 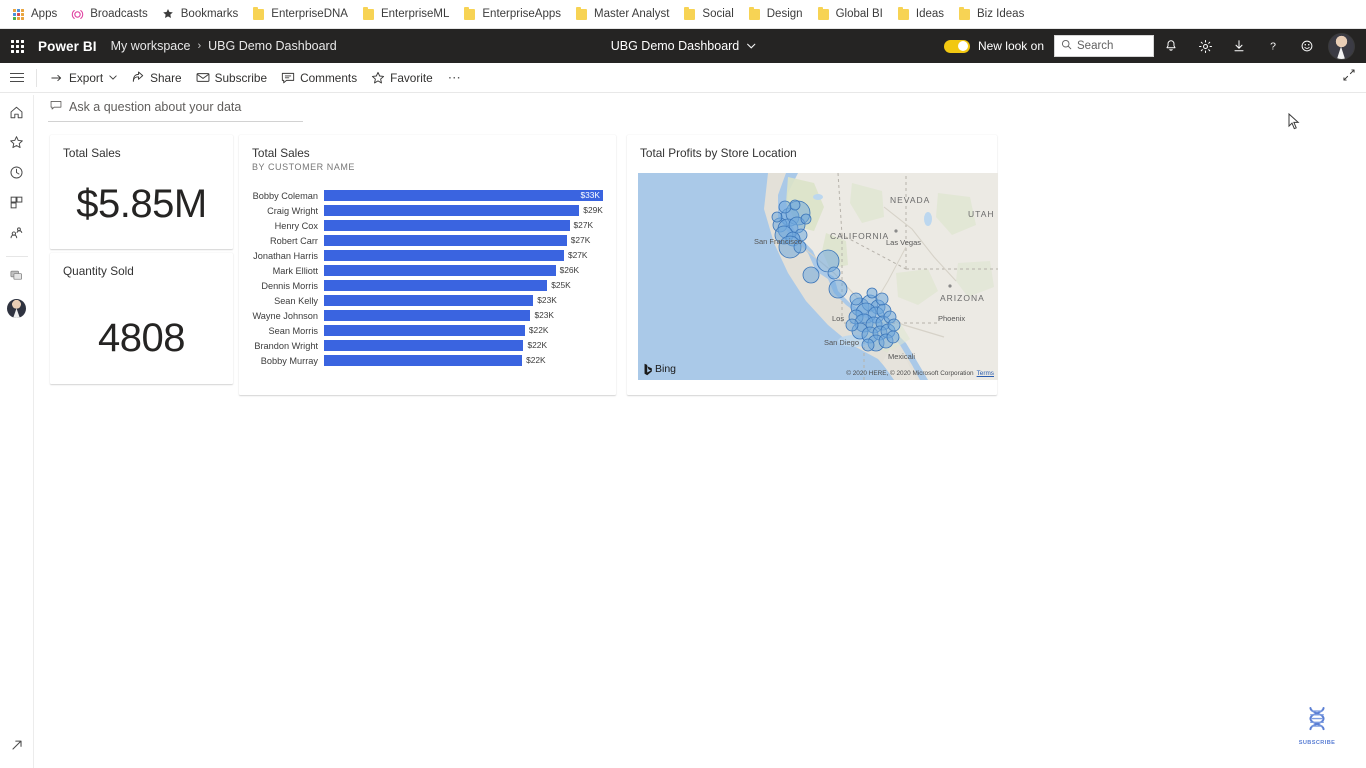 I want to click on notifications-bell-icon, so click(x=1171, y=46).